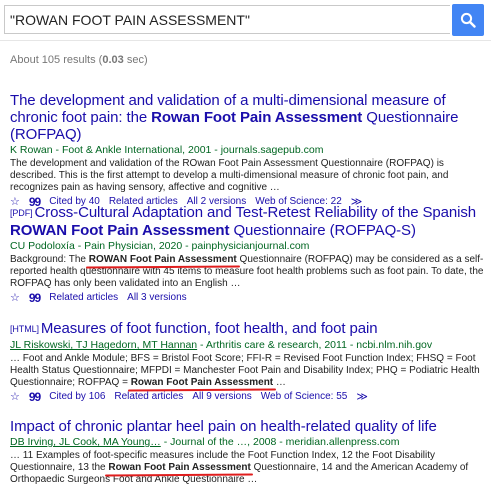 The image size is (491, 488). I want to click on results-stats: About 105 results (0.03 sec), so click(79, 60).